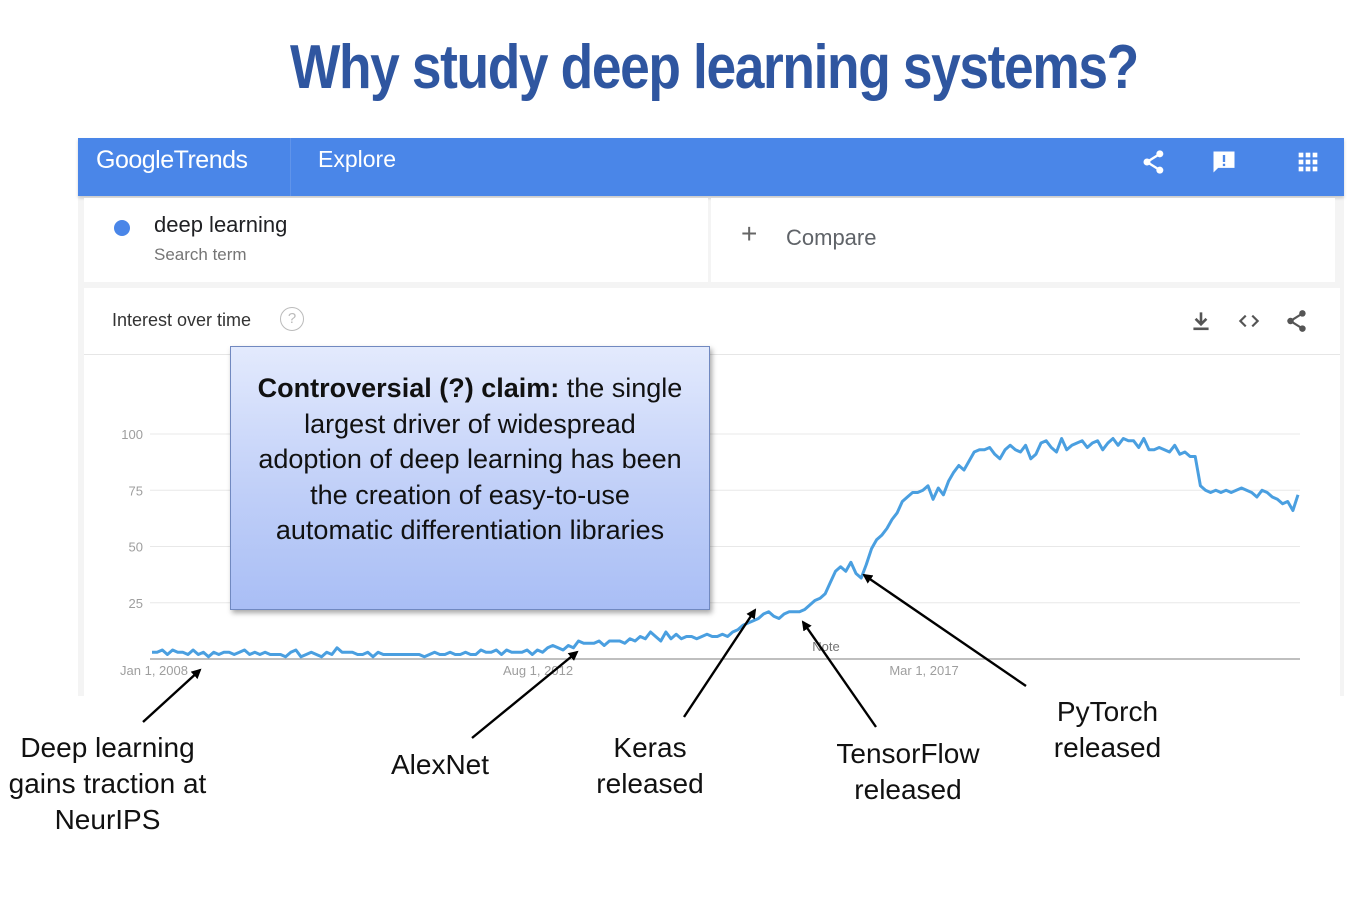 The height and width of the screenshot is (910, 1364). Describe the element at coordinates (908, 771) in the screenshot. I see `annotation-tensorflow: TensorFlow released` at that location.